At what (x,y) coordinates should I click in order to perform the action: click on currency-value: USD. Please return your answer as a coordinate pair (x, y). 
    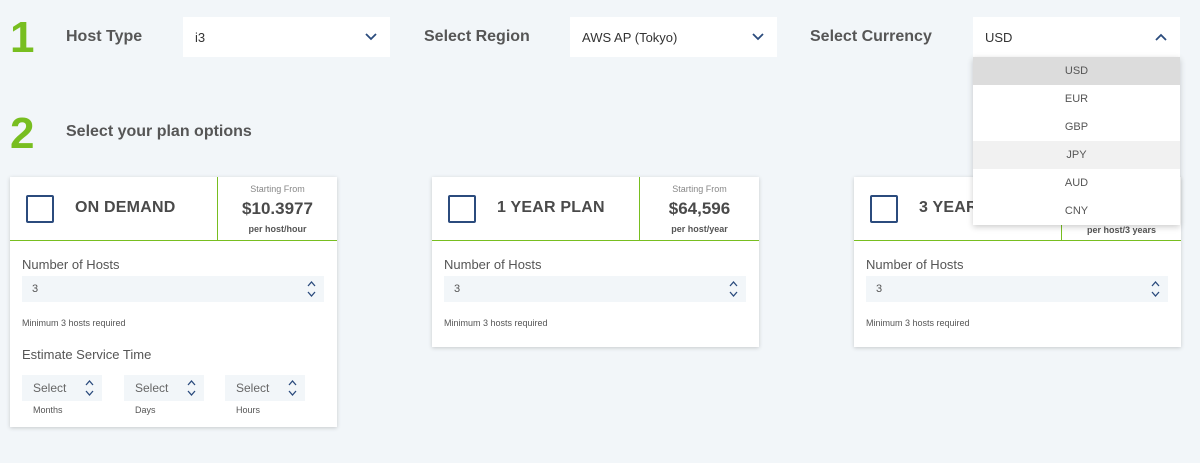
    Looking at the image, I should click on (999, 37).